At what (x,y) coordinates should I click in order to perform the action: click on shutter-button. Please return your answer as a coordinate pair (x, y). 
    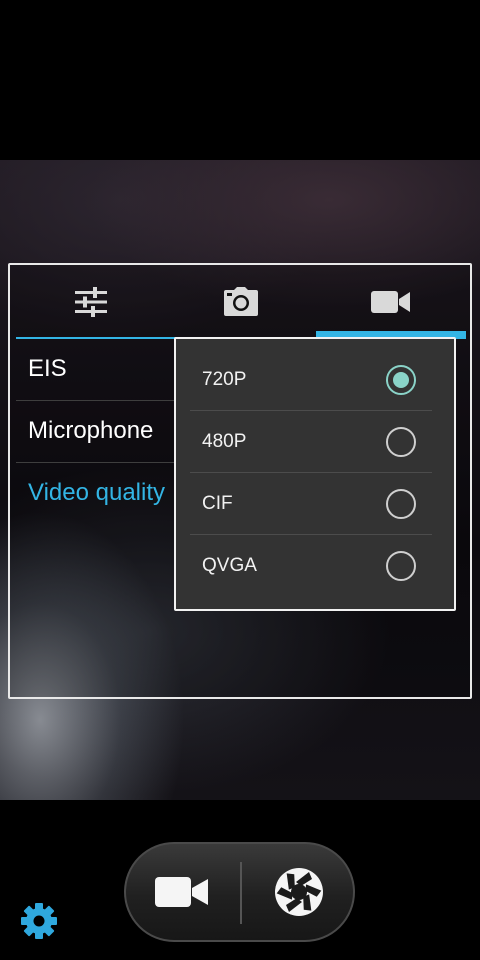
    Looking at the image, I should click on (299, 892).